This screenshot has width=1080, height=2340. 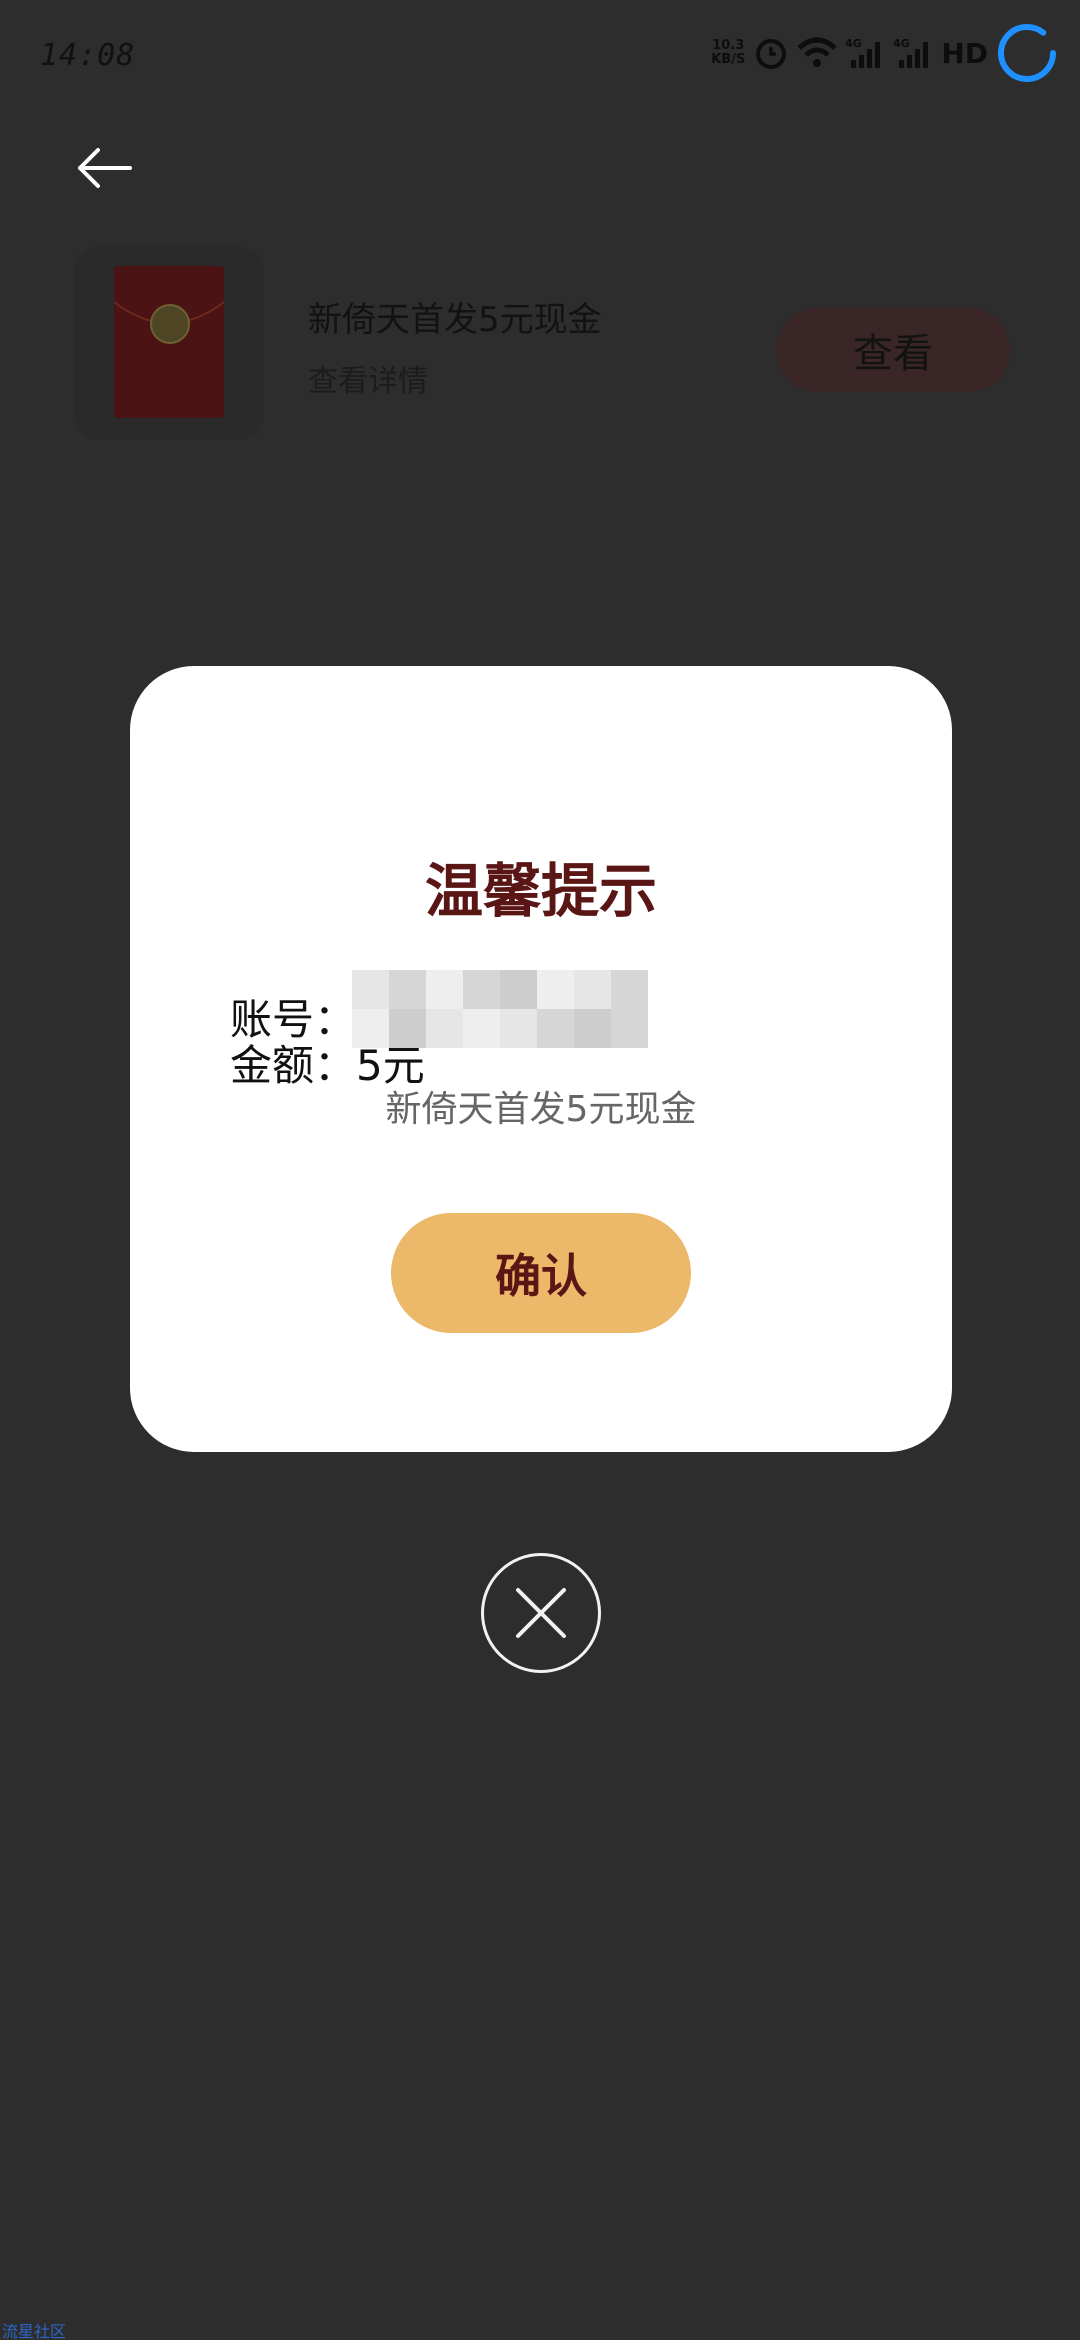 What do you see at coordinates (34, 2331) in the screenshot?
I see `watermark: 流星社区` at bounding box center [34, 2331].